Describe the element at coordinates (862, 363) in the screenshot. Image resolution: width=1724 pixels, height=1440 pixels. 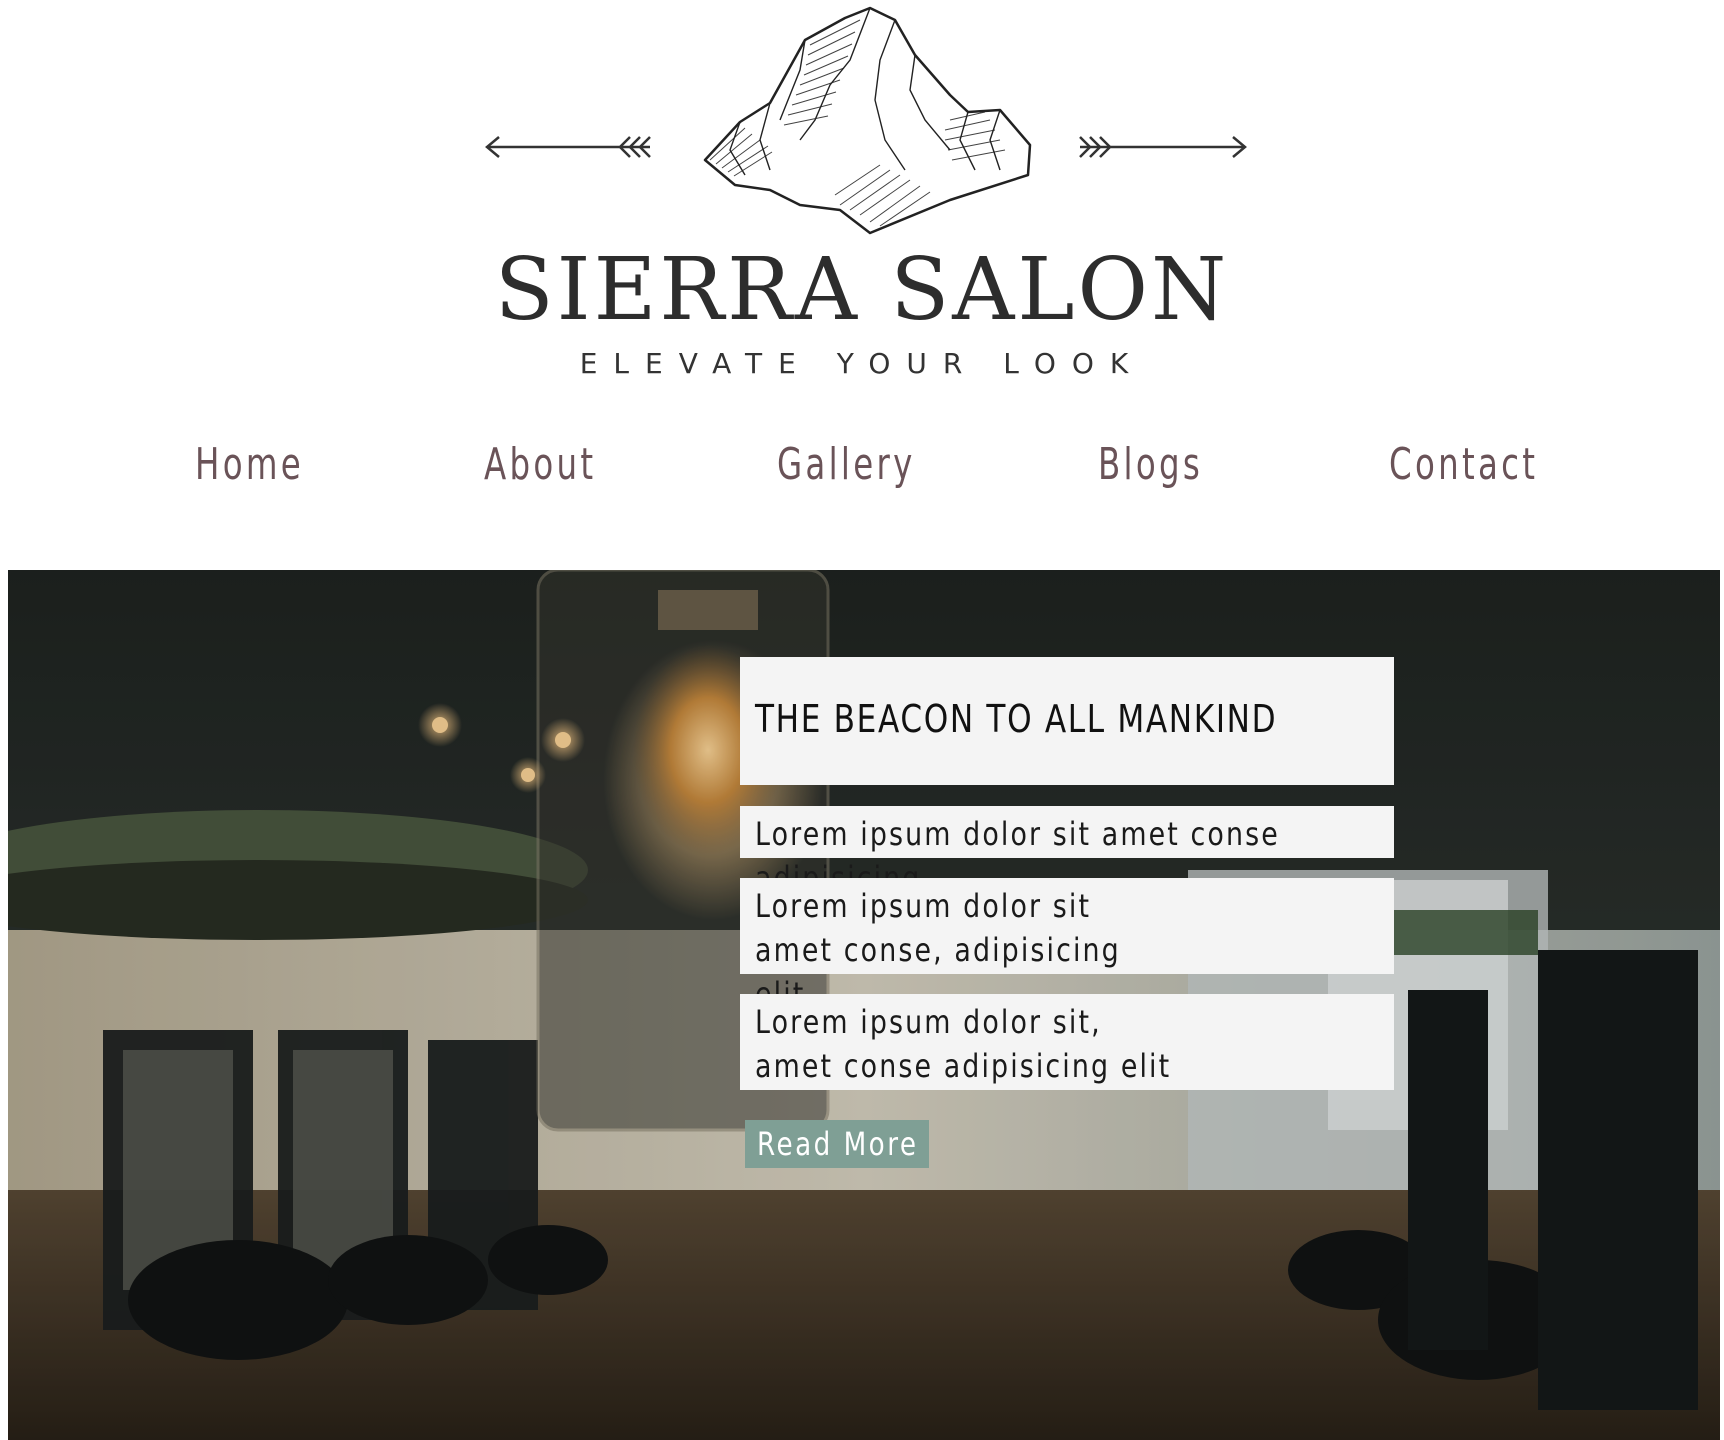
I see `brand-tagline: ELEVATE YOUR LOOK` at that location.